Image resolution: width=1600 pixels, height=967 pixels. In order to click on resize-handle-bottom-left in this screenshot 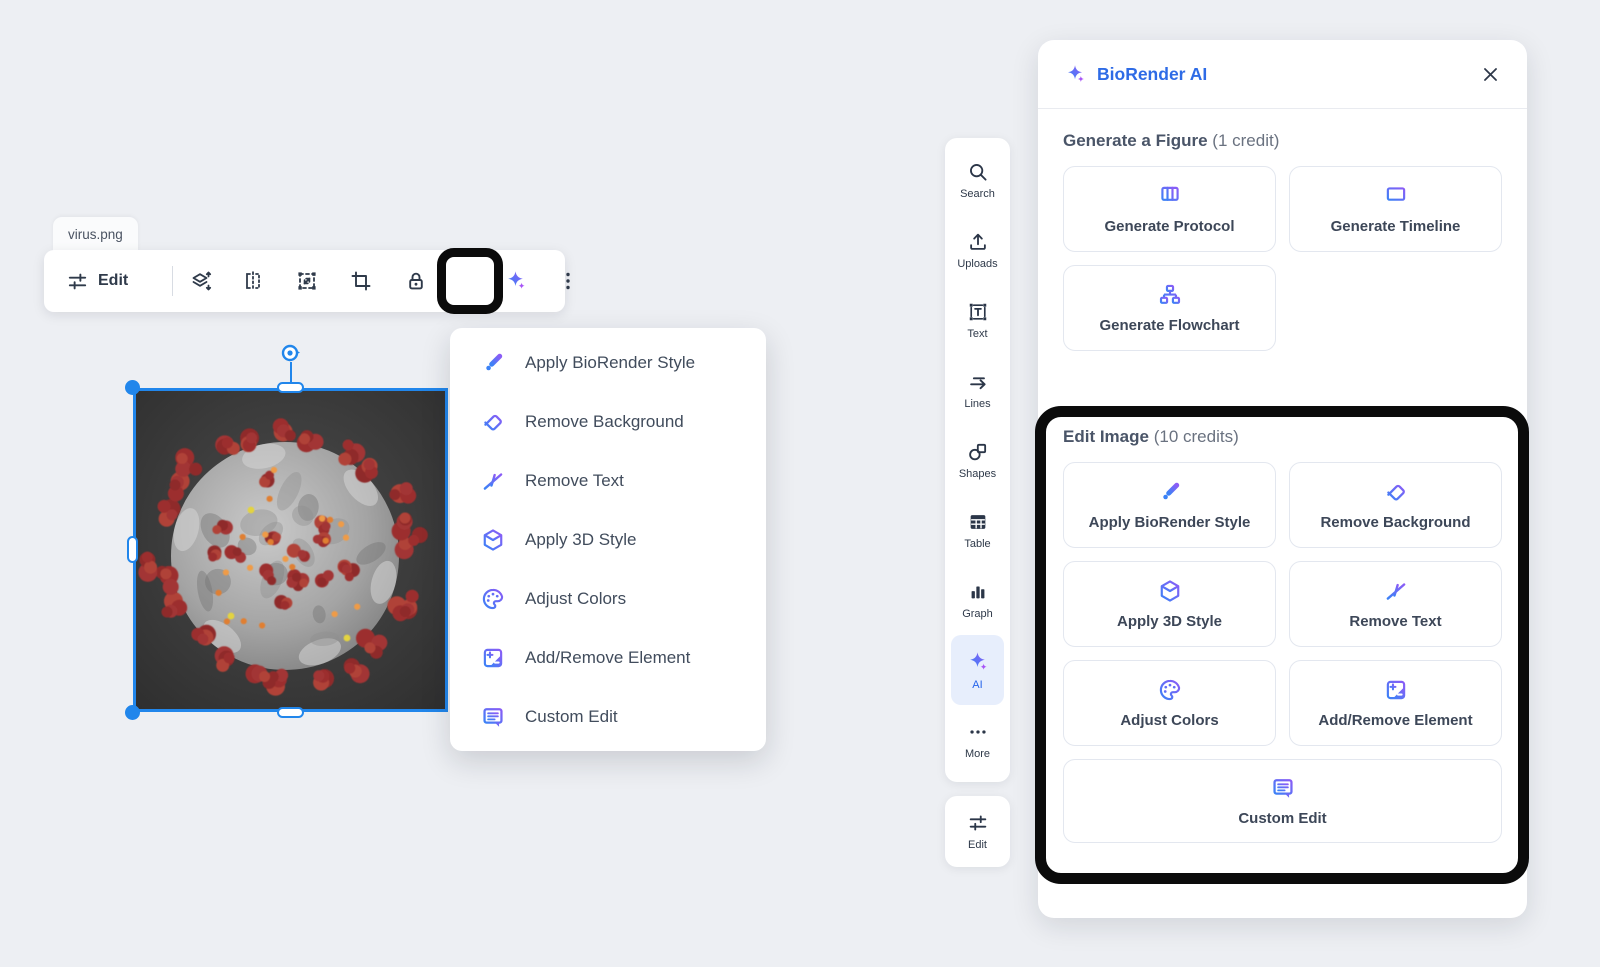, I will do `click(132, 712)`.